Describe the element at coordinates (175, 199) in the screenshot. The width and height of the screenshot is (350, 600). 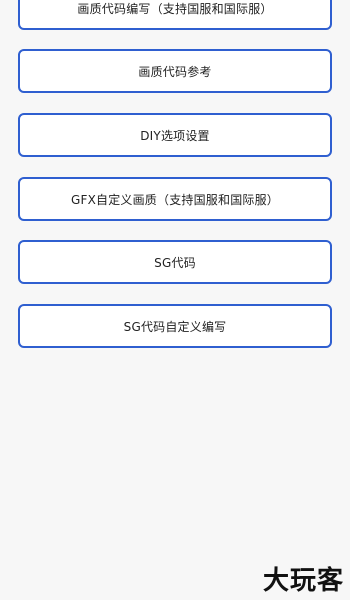
I see `gfx-custom-quality-button: GFX自定义画质（支持国服和国际服）` at that location.